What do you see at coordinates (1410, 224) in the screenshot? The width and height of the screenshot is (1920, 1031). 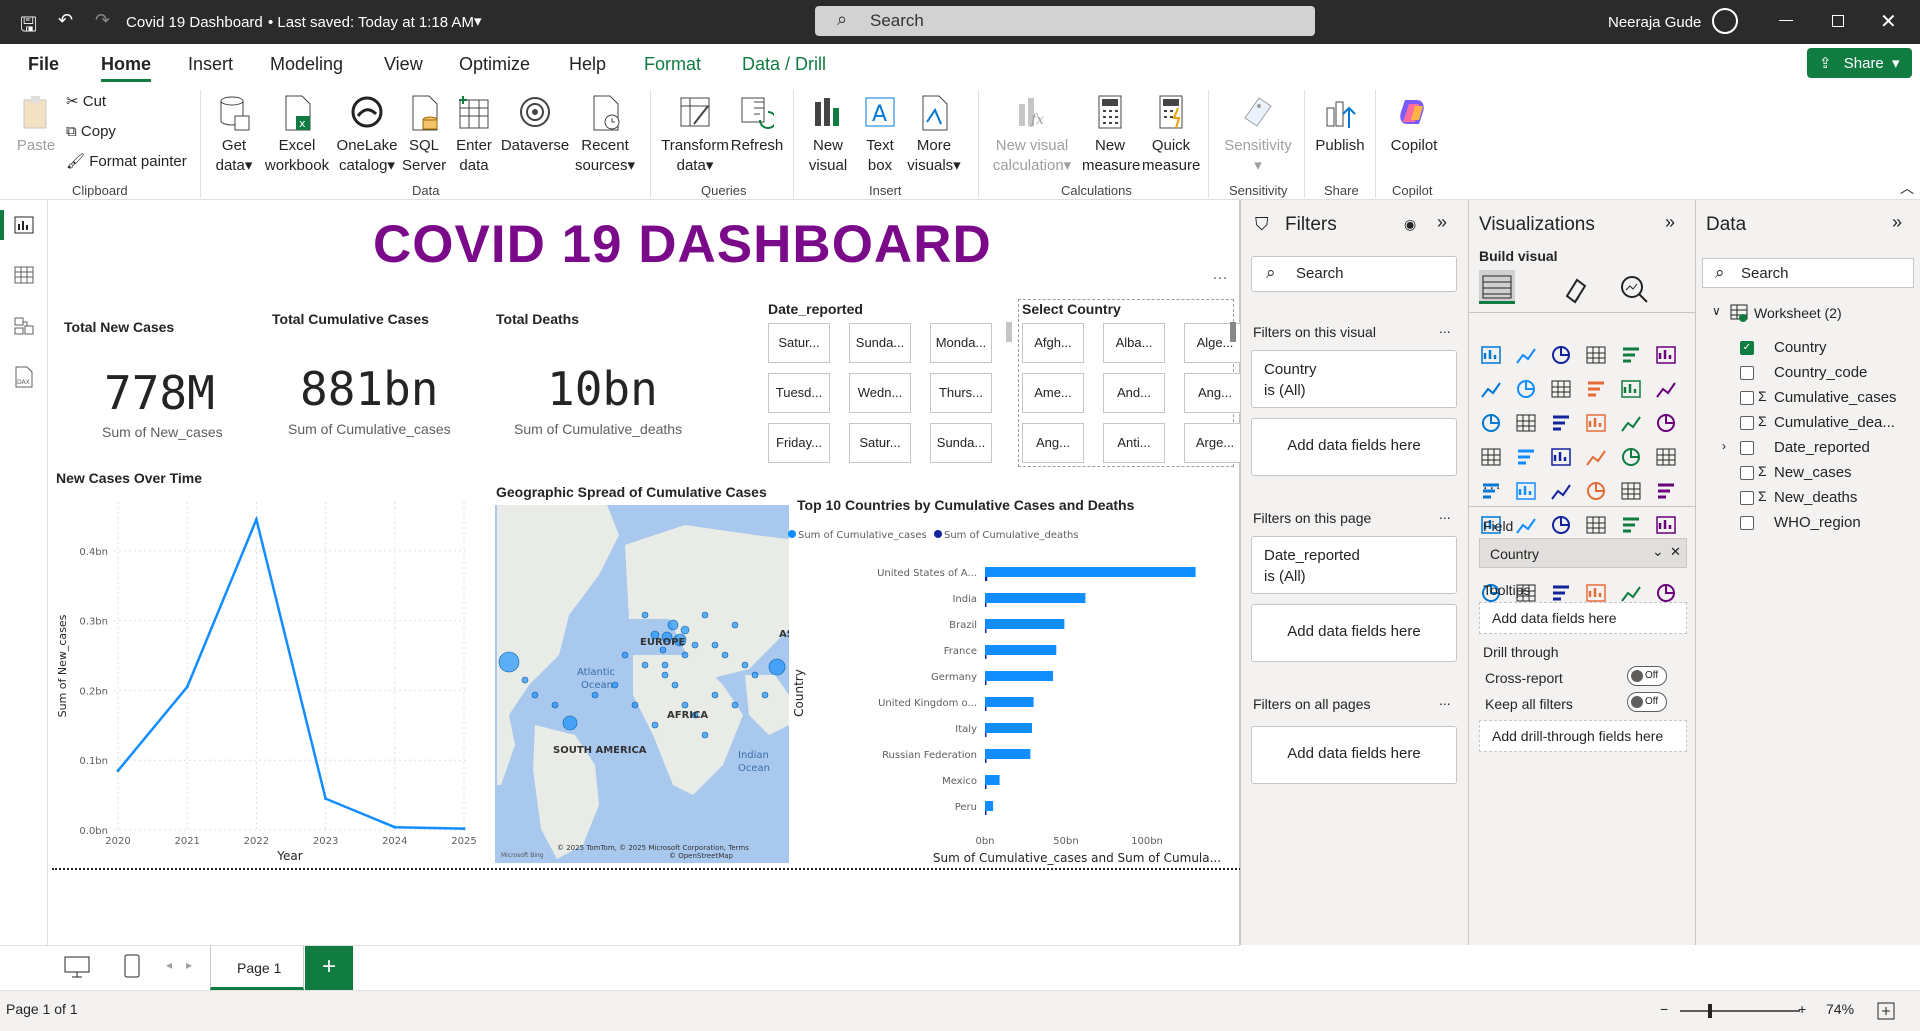 I see `eye-icon: ◉` at bounding box center [1410, 224].